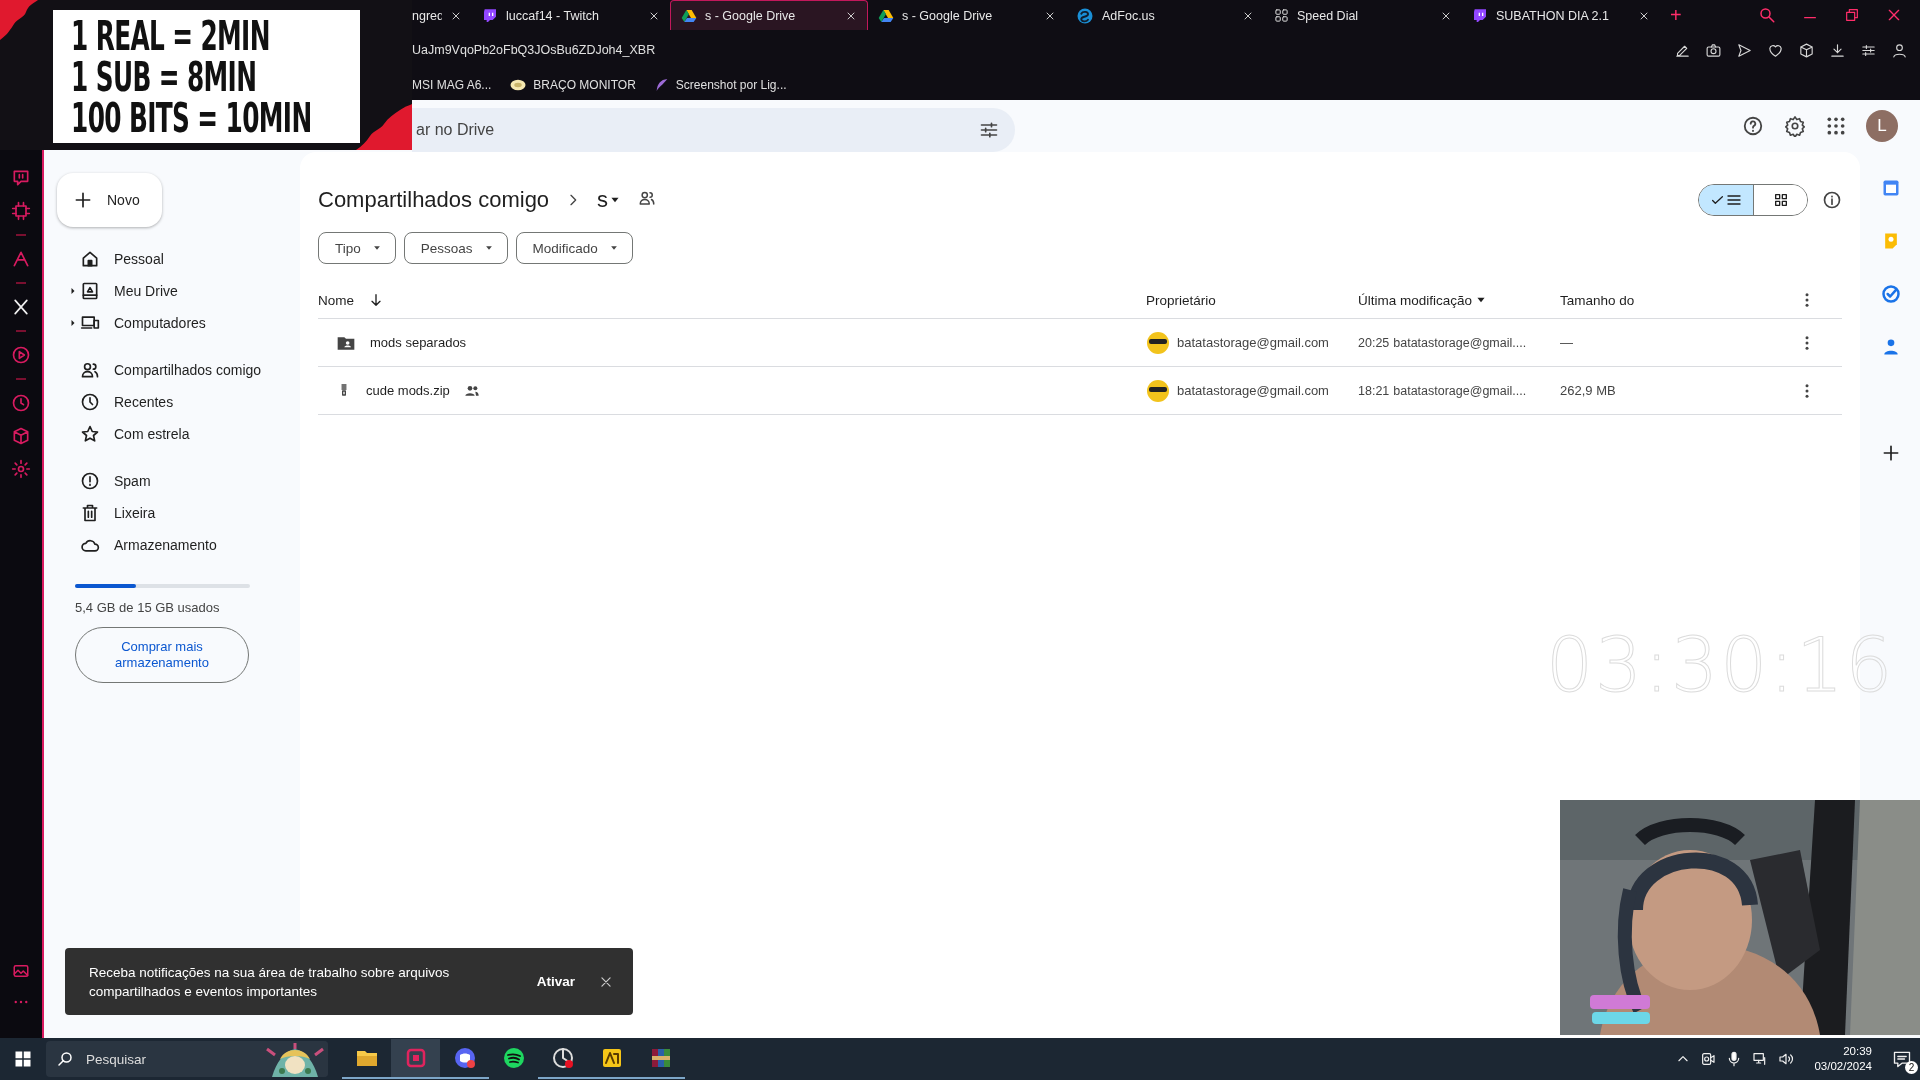 Image resolution: width=1920 pixels, height=1080 pixels. What do you see at coordinates (1415, 300) in the screenshot?
I see `column-header: Última modificação` at bounding box center [1415, 300].